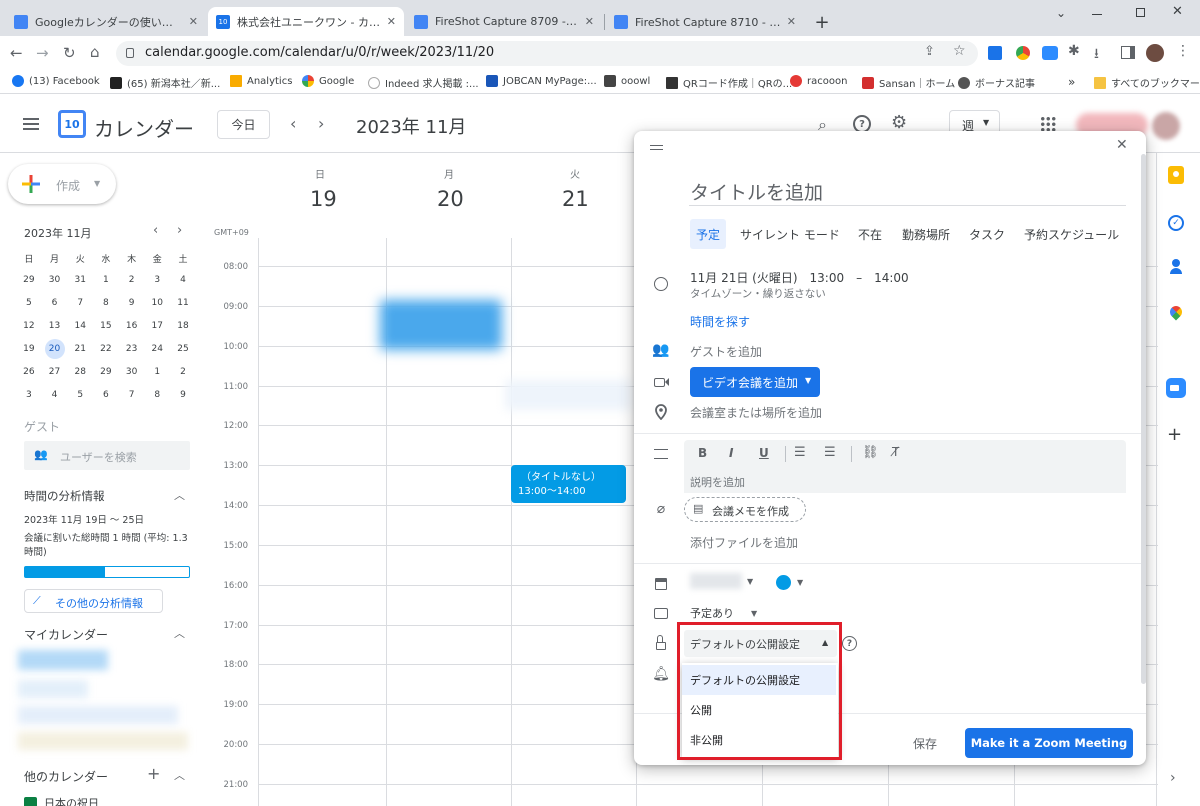 This screenshot has width=1200, height=806. I want to click on bookmarks-overflow: », so click(1071, 82).